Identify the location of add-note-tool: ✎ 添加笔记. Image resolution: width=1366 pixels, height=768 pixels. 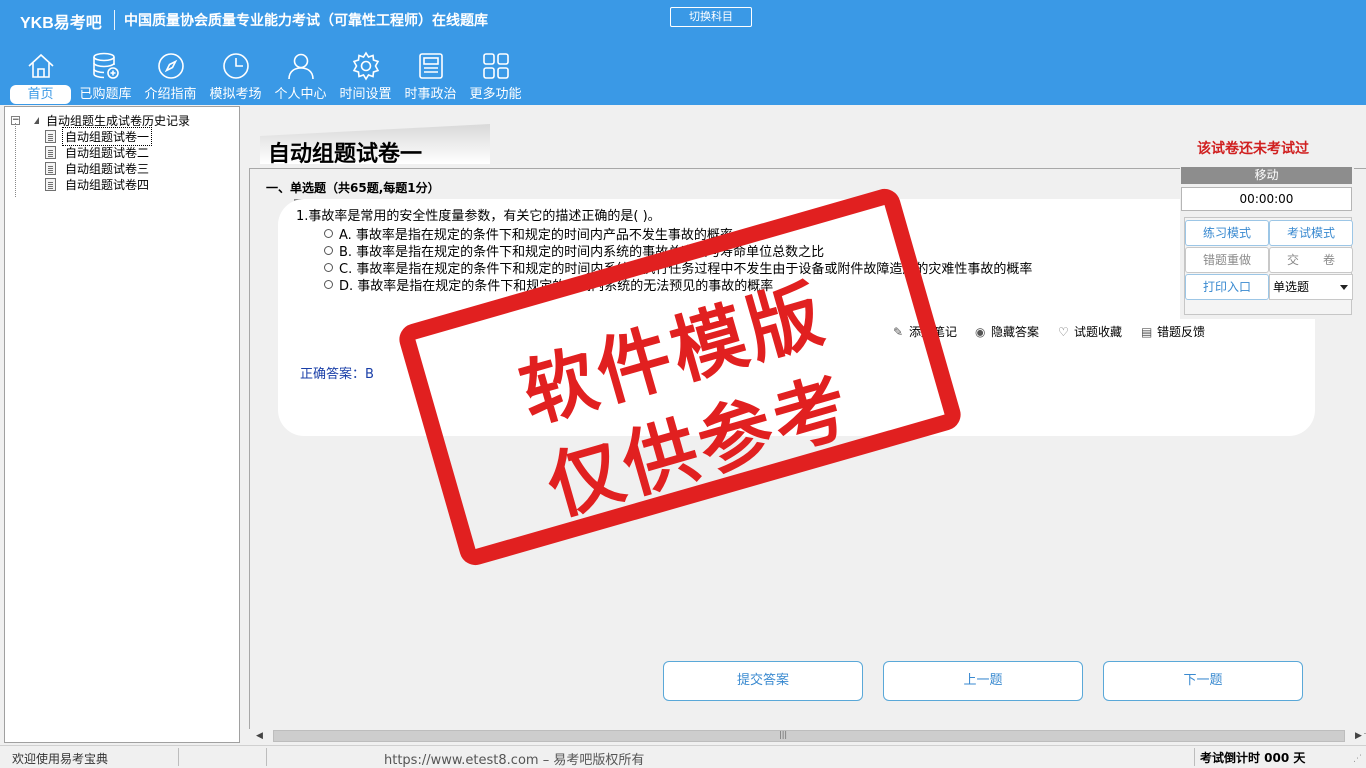
(925, 331).